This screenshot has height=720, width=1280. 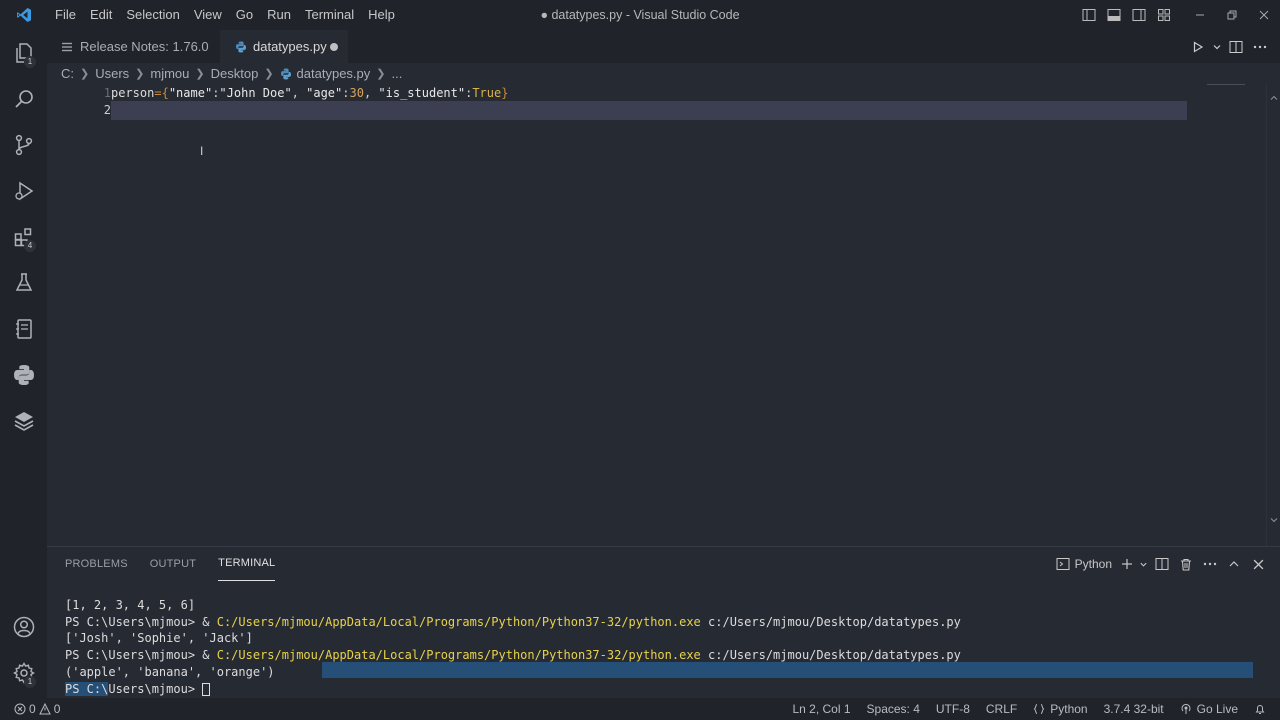 What do you see at coordinates (1113, 15) in the screenshot?
I see `toggle-panel-icon` at bounding box center [1113, 15].